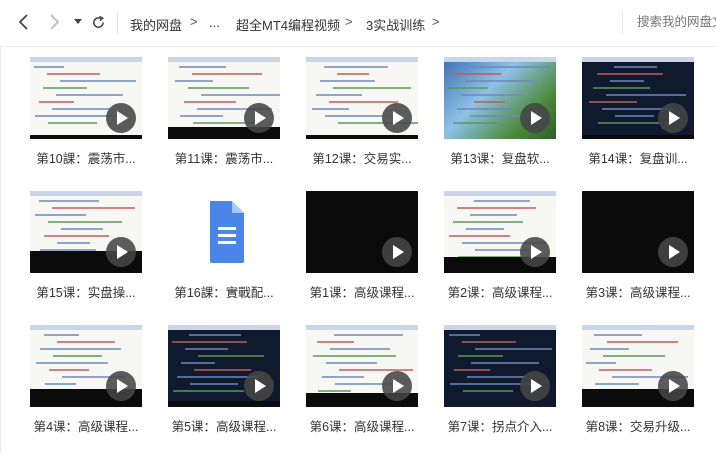  Describe the element at coordinates (676, 22) in the screenshot. I see `search-input` at that location.